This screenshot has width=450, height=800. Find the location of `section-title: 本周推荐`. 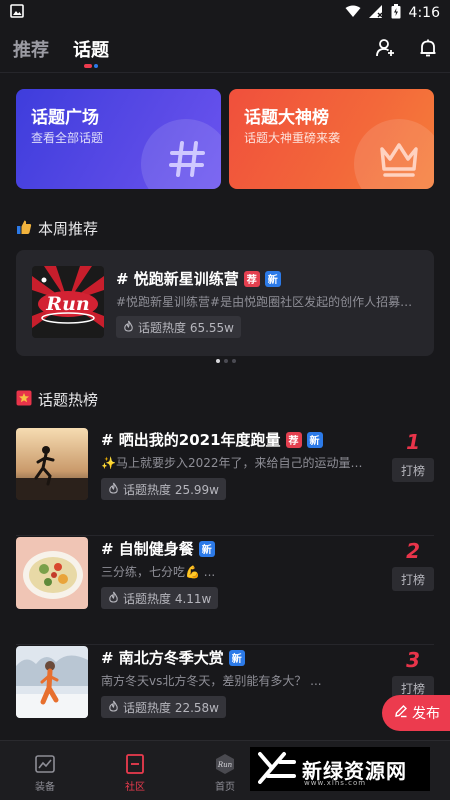

section-title: 本周推荐 is located at coordinates (68, 229).